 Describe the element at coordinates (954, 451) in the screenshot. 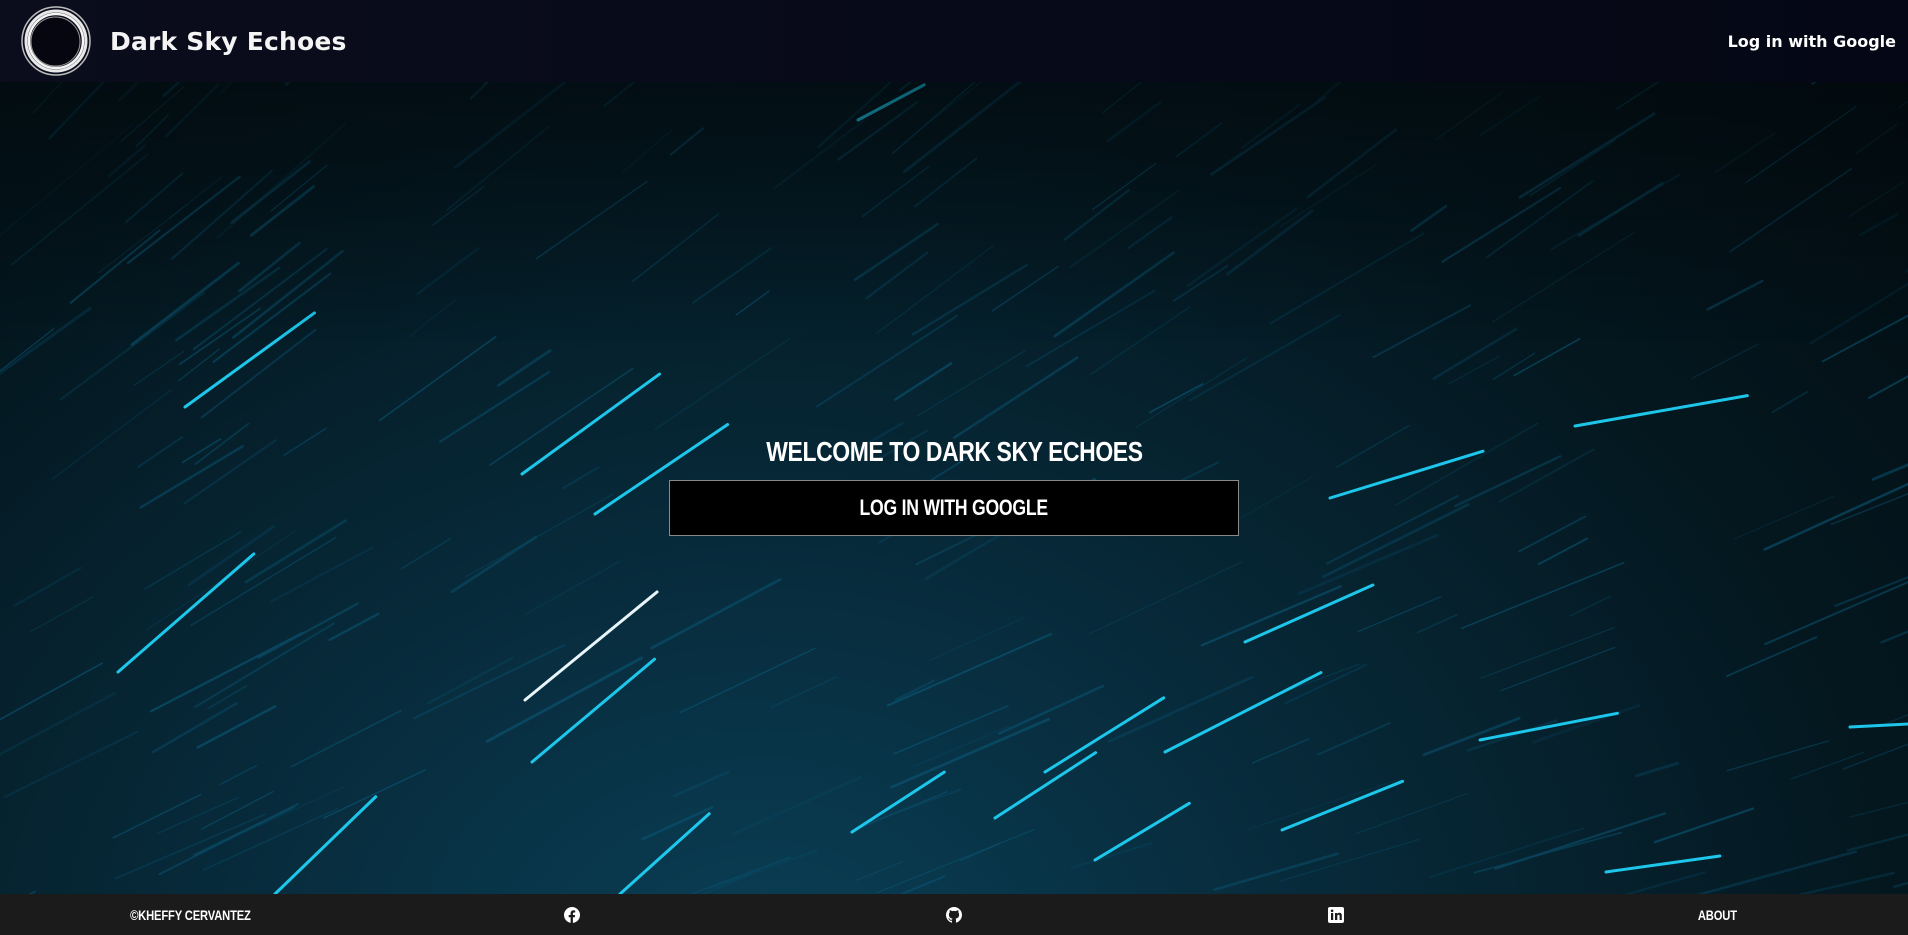

I see `welcome-heading: Welcome to Dark Sky Echoes` at that location.